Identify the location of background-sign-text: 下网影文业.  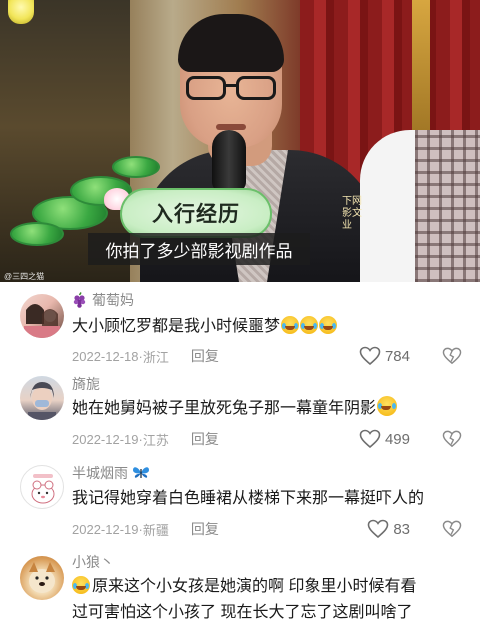
(352, 213).